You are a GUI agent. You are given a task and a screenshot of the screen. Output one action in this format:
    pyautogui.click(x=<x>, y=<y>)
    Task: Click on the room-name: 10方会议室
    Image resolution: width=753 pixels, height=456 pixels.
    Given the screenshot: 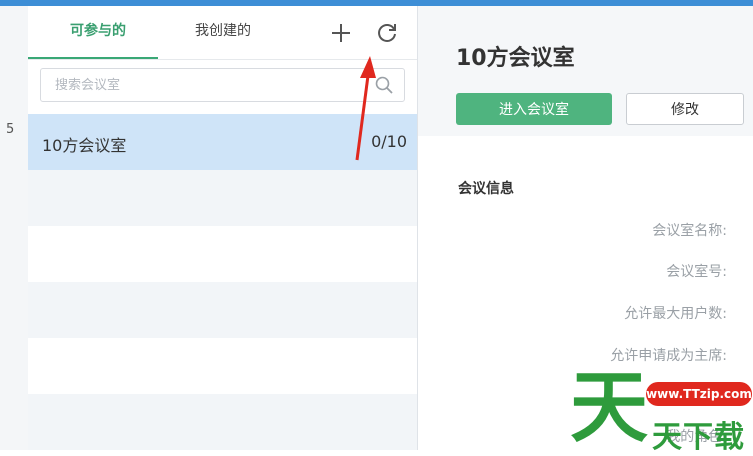 What is the action you would take?
    pyautogui.click(x=84, y=145)
    